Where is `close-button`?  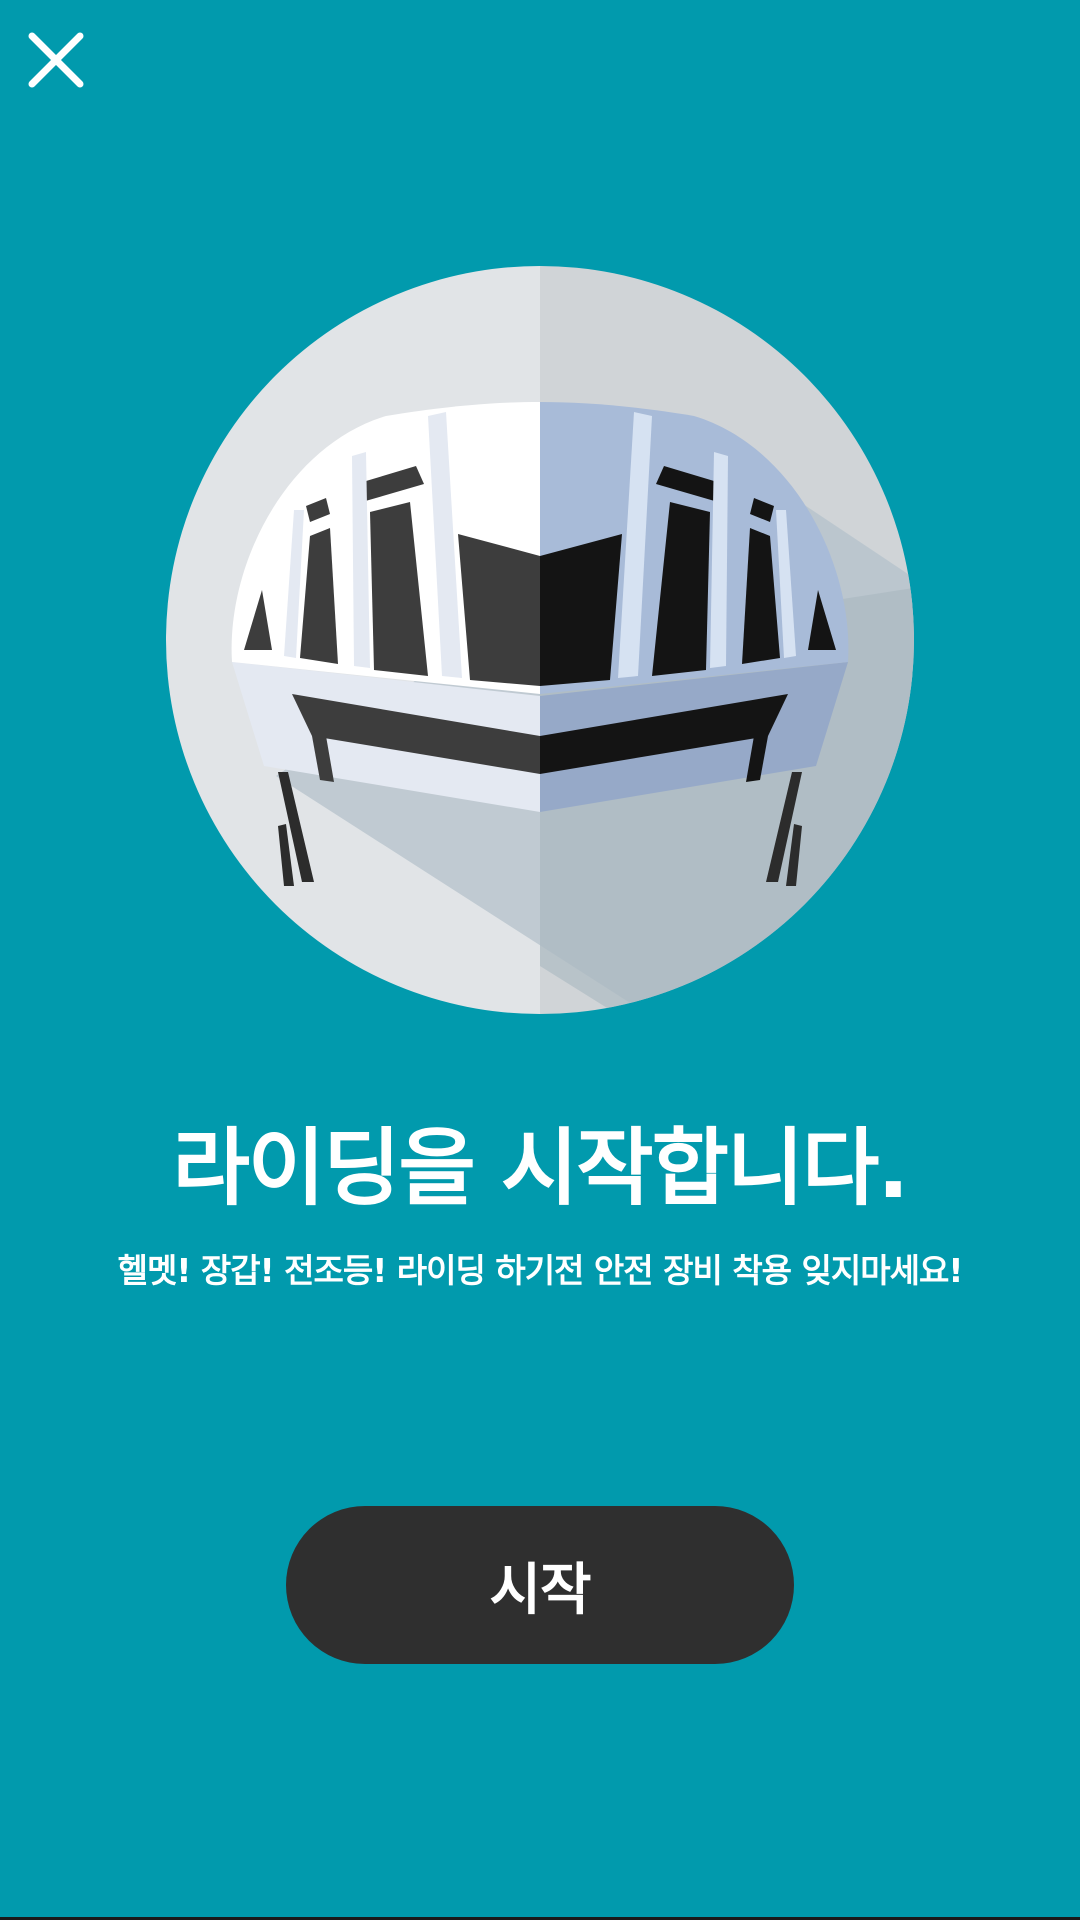 close-button is located at coordinates (56, 60).